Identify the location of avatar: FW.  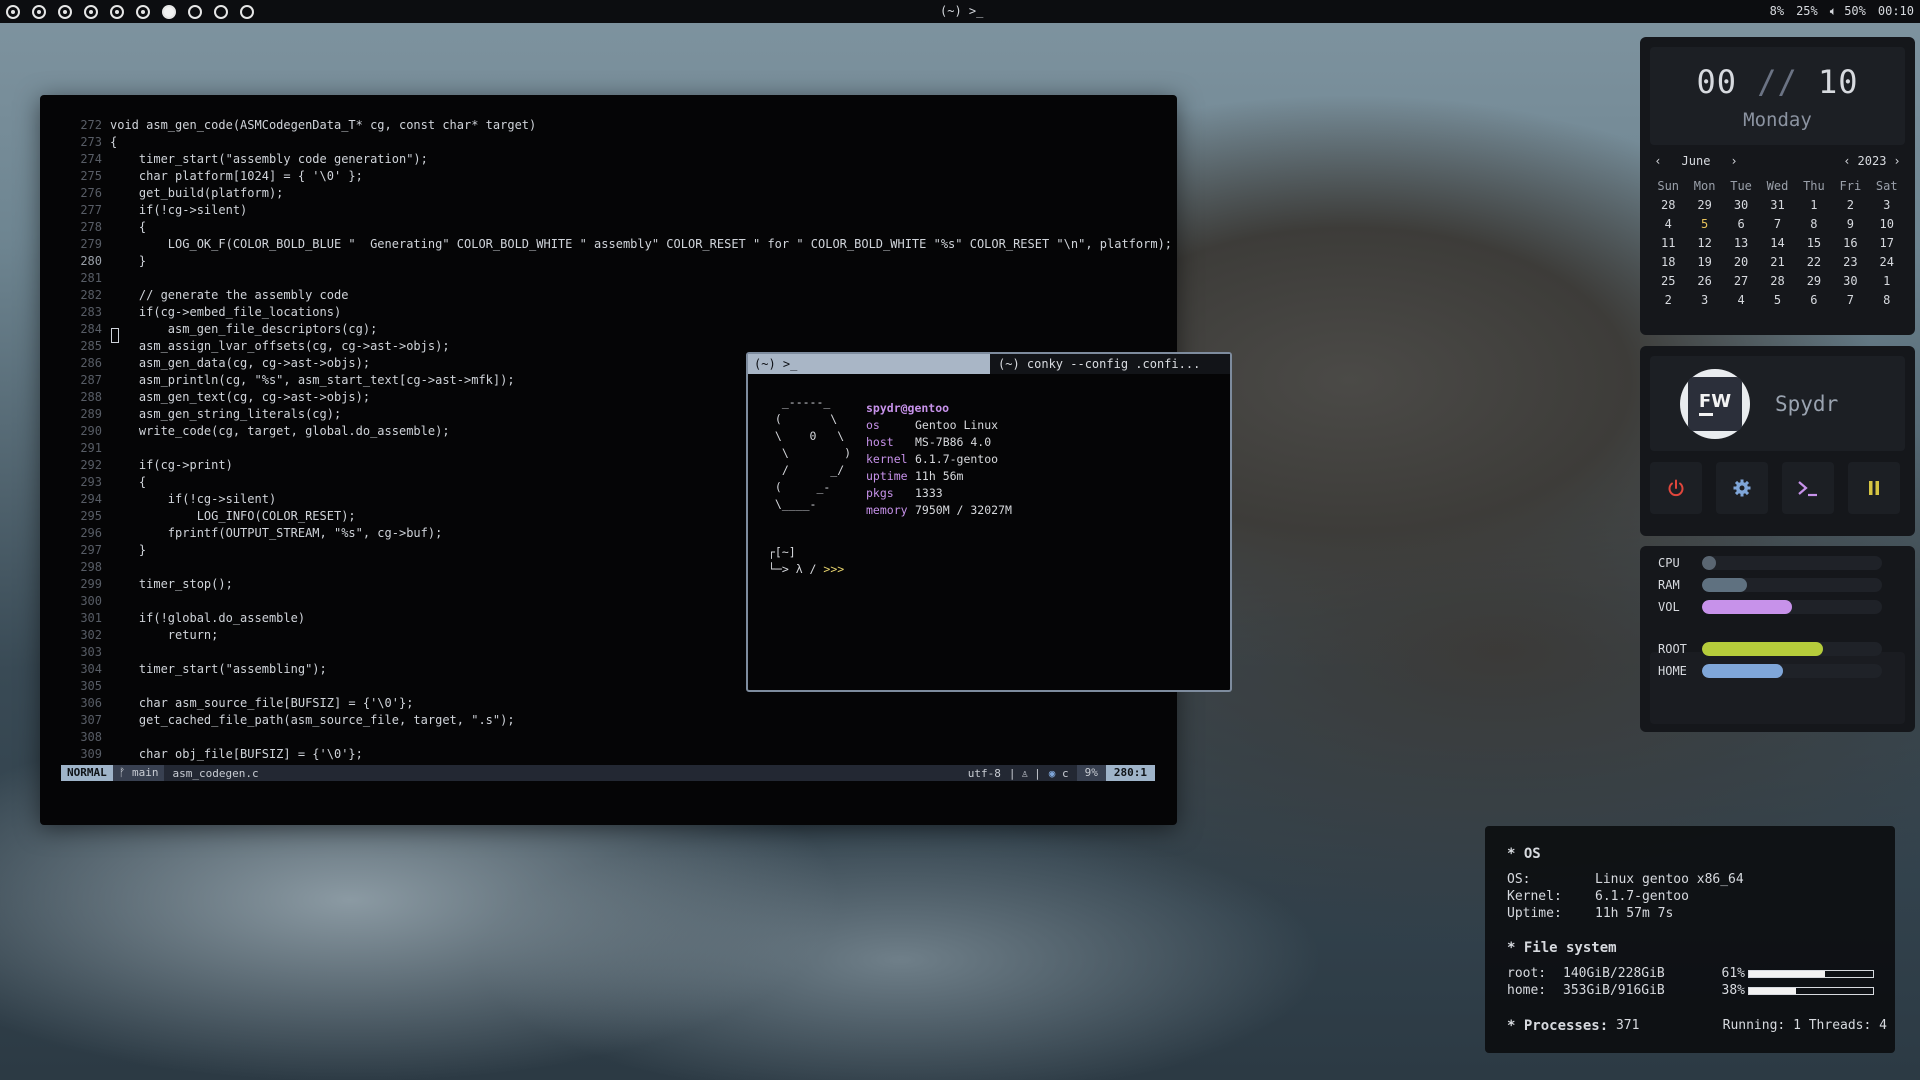
(1715, 404).